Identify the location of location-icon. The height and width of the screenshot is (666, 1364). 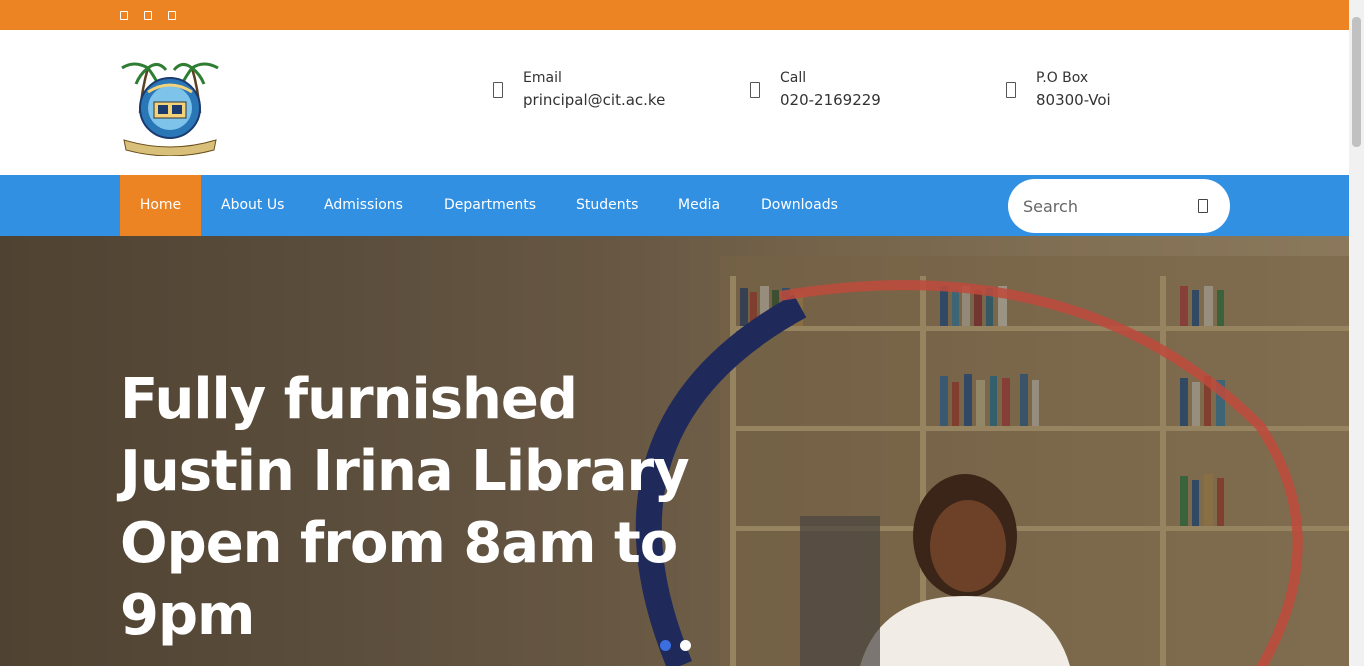
(1011, 90).